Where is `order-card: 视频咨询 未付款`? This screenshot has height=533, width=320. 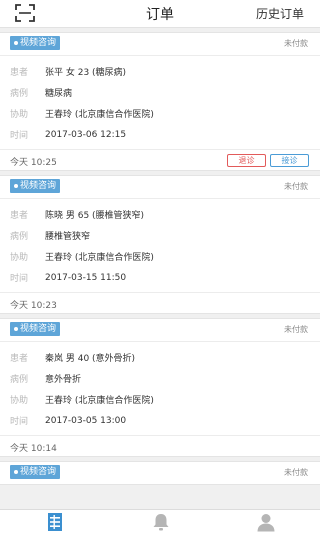 order-card: 视频咨询 未付款 is located at coordinates (160, 473).